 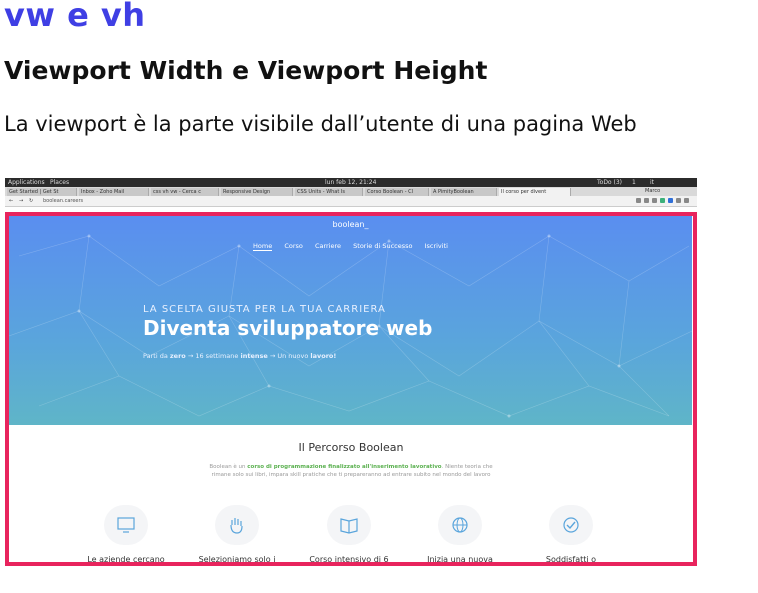 I want to click on browser-tab: Responsive Design, so click(x=257, y=192).